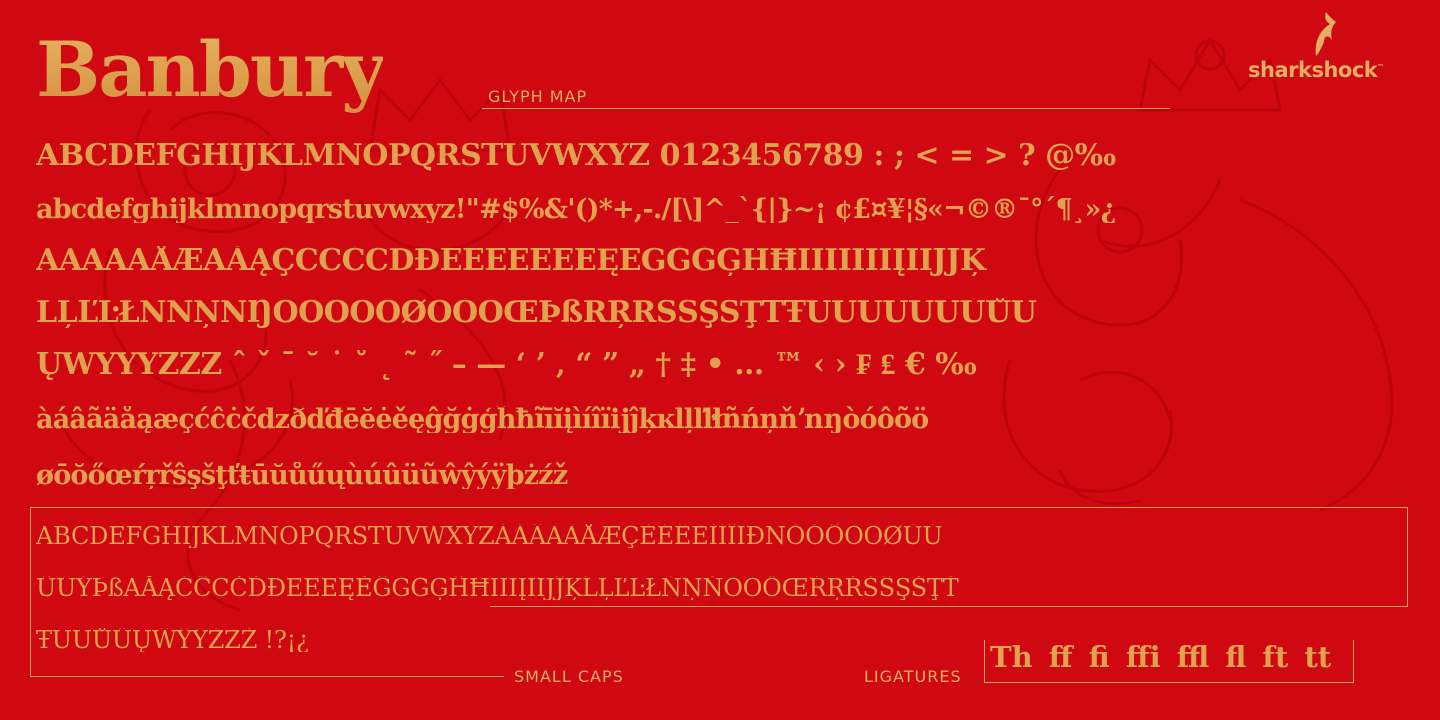  Describe the element at coordinates (826, 108) in the screenshot. I see `glyph-map-rule` at that location.